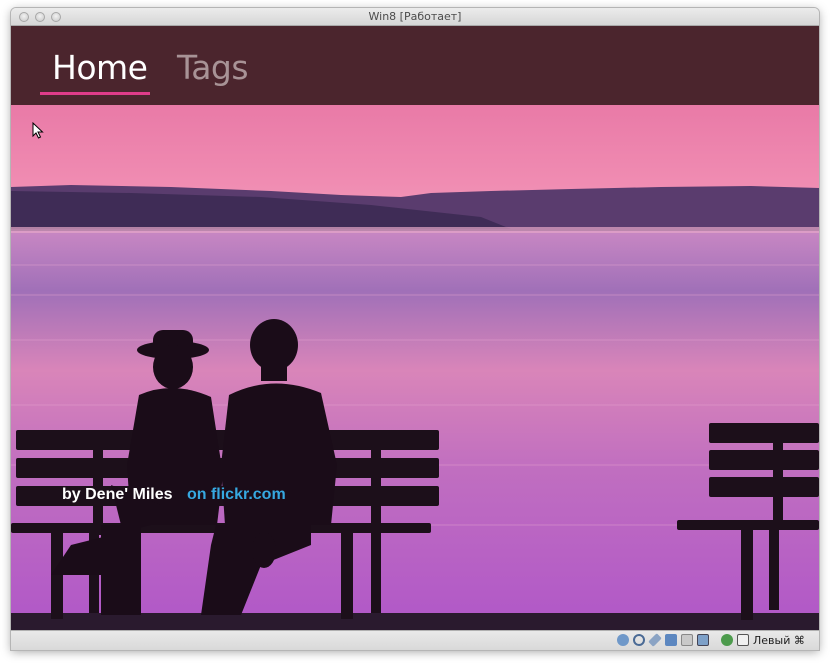 This screenshot has width=830, height=664. What do you see at coordinates (38, 133) in the screenshot?
I see `mouse-pointer-icon` at bounding box center [38, 133].